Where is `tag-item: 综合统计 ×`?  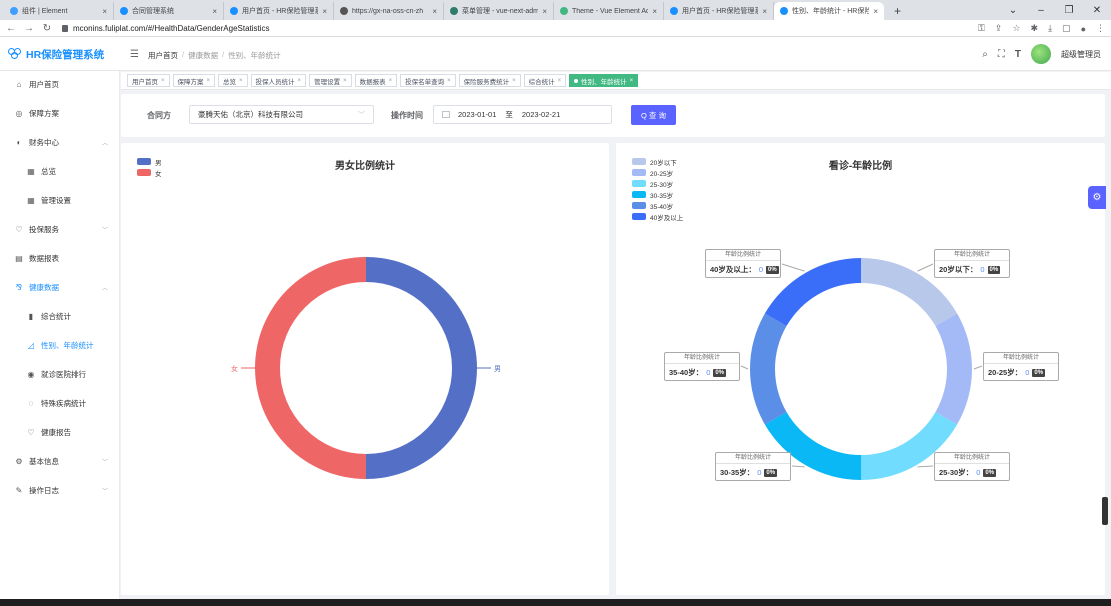 tag-item: 综合统计 × is located at coordinates (545, 80).